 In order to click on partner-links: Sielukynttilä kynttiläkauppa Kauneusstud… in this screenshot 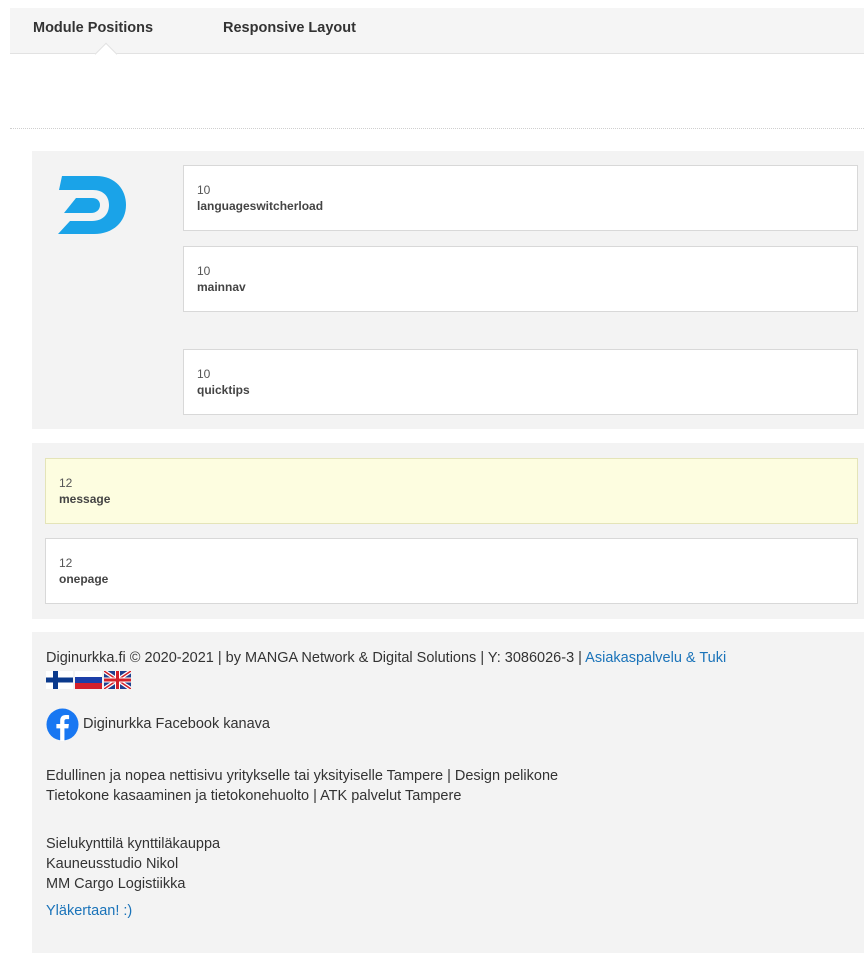, I will do `click(455, 864)`.